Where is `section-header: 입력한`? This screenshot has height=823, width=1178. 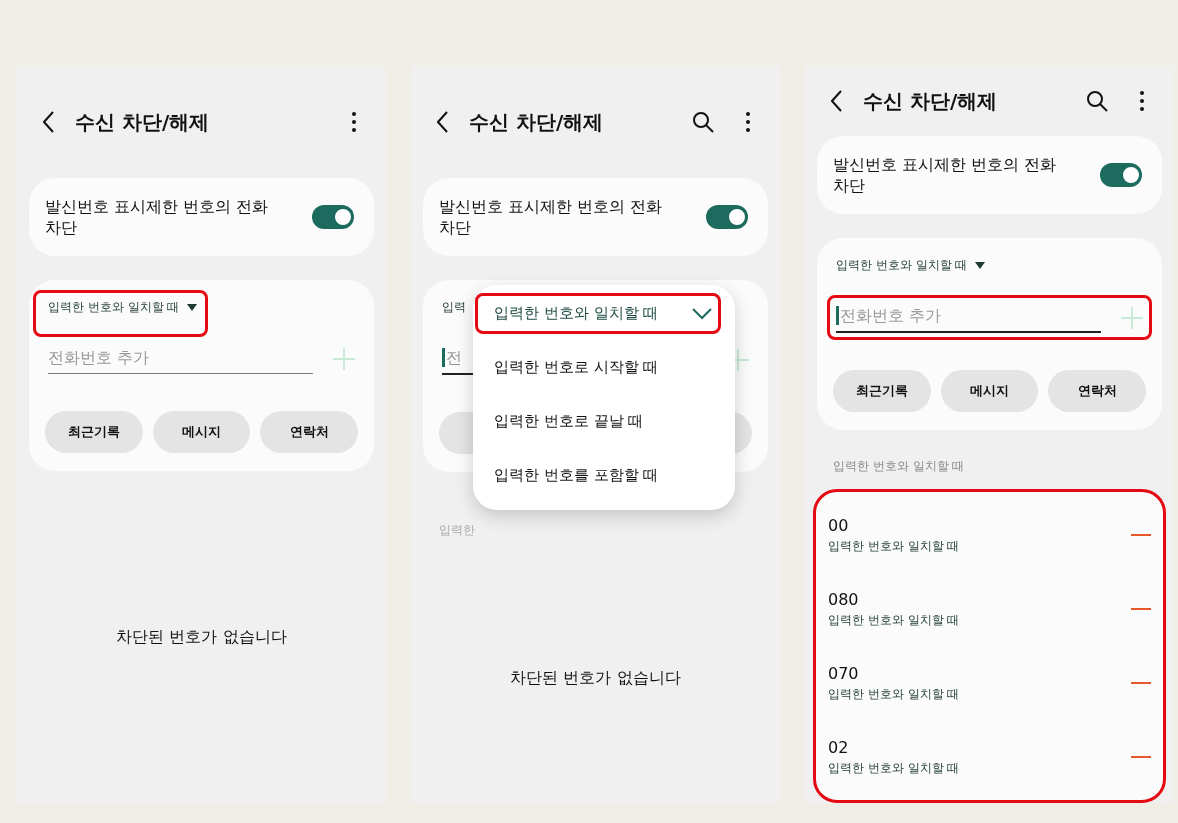
section-header: 입력한 is located at coordinates (457, 530).